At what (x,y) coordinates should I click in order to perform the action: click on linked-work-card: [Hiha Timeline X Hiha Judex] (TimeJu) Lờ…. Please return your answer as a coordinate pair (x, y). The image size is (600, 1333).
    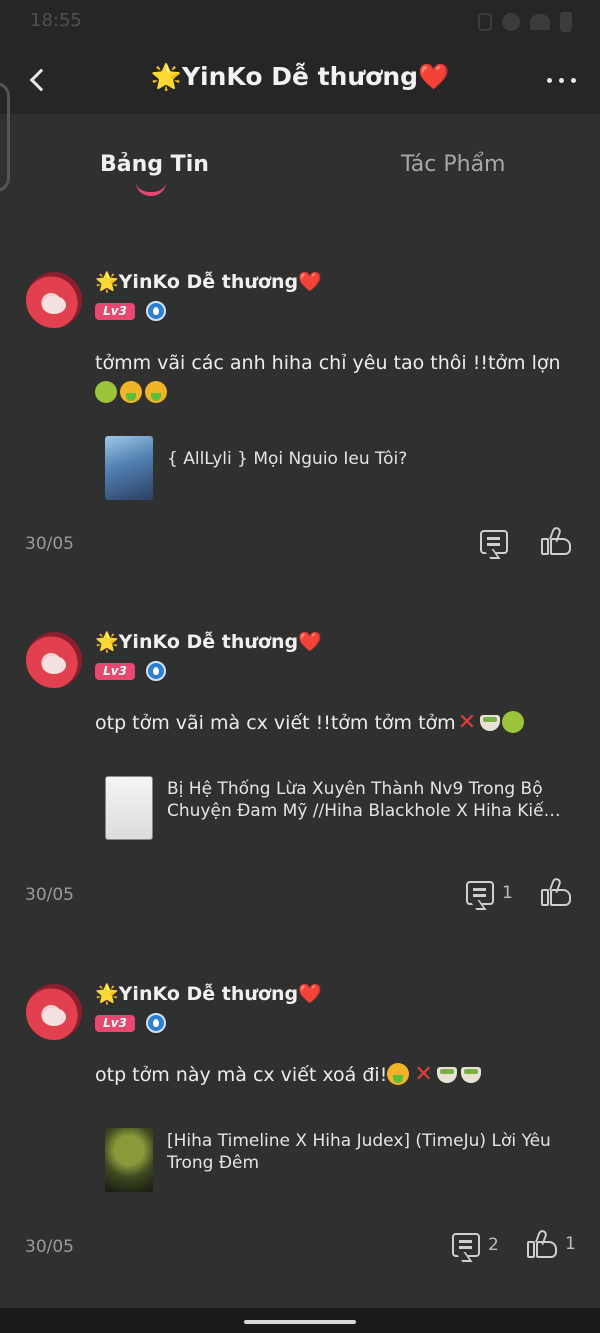
    Looking at the image, I should click on (340, 1160).